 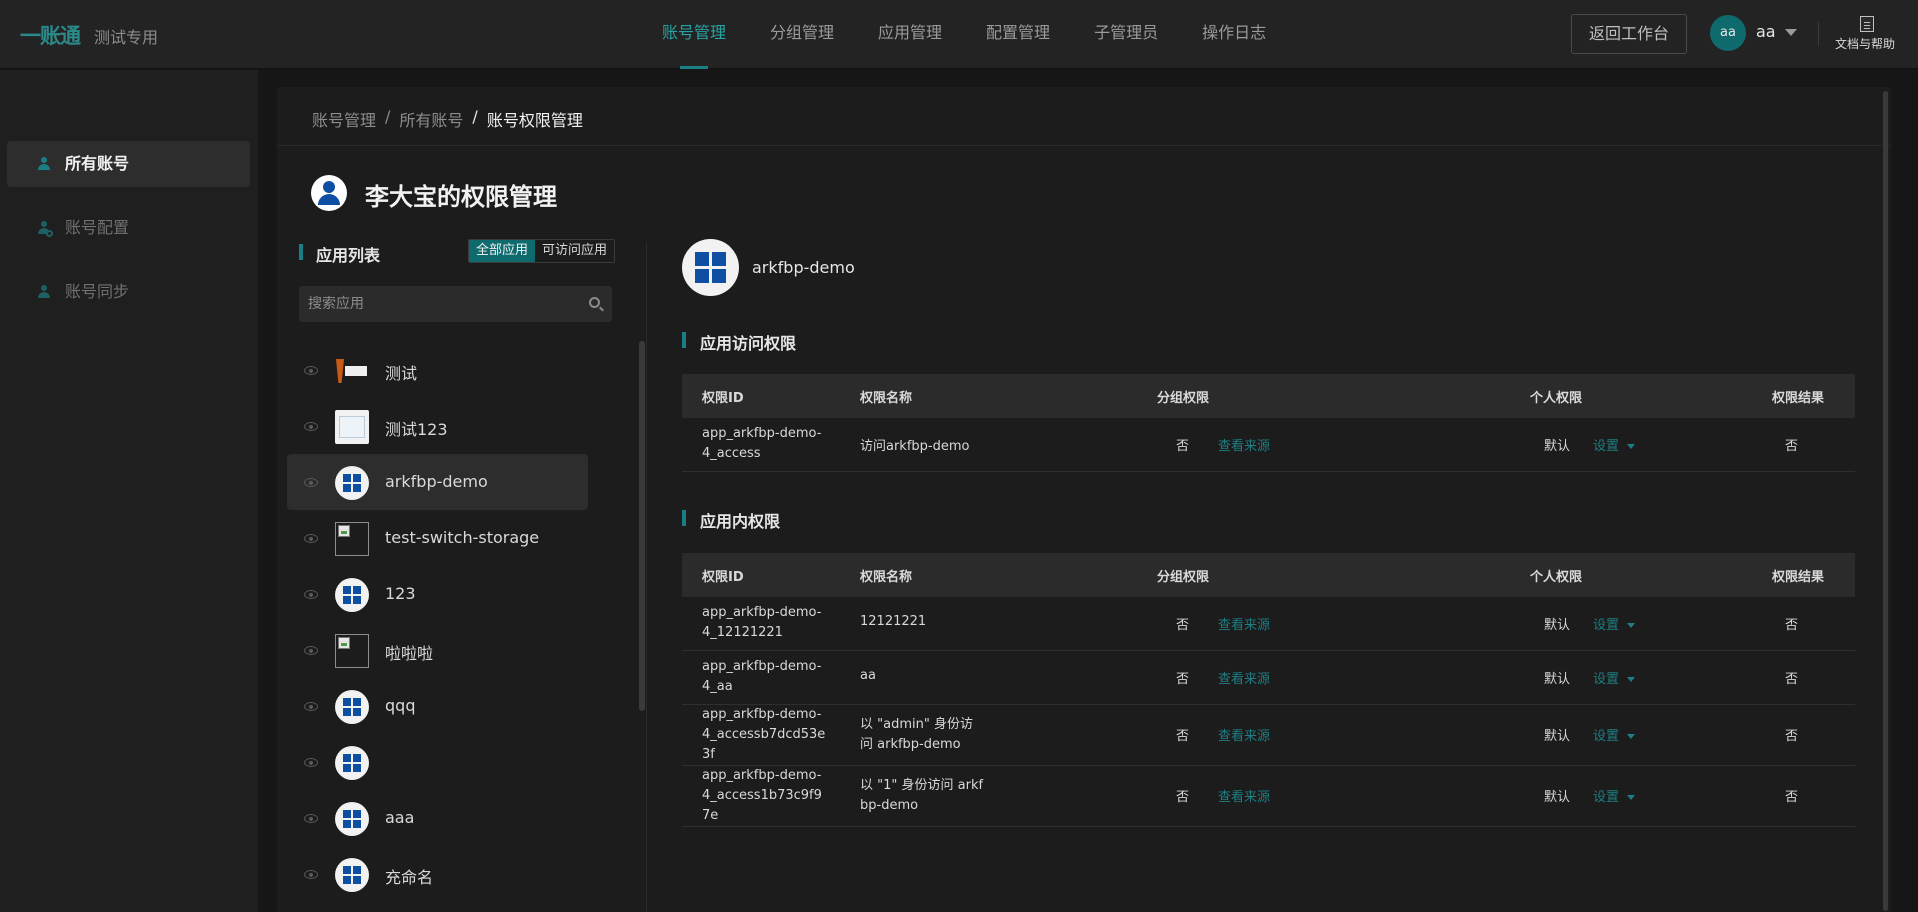 What do you see at coordinates (762, 676) in the screenshot?
I see `permission-id: app_arkfbp-demo-4_aa` at bounding box center [762, 676].